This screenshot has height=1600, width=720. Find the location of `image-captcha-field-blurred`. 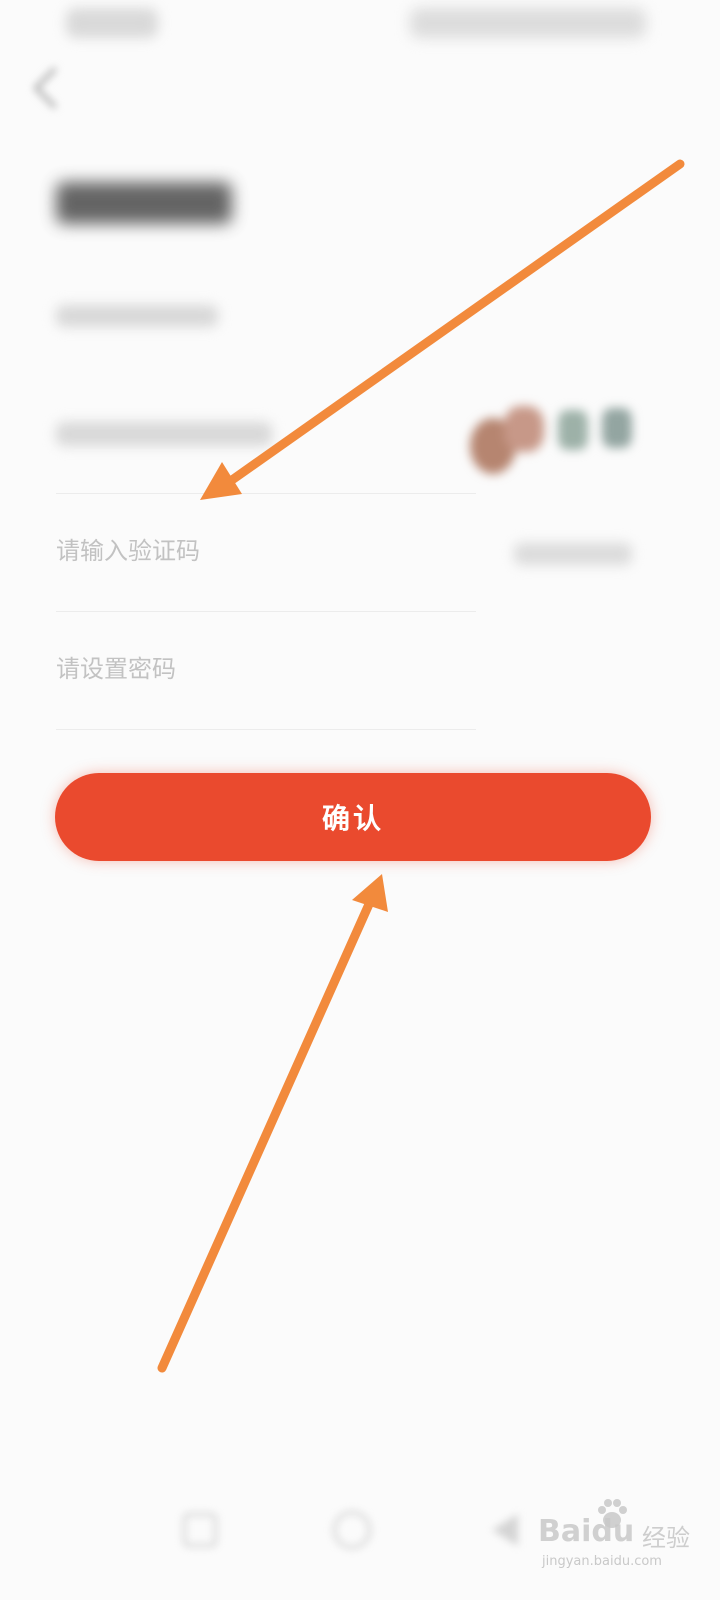

image-captcha-field-blurred is located at coordinates (164, 434).